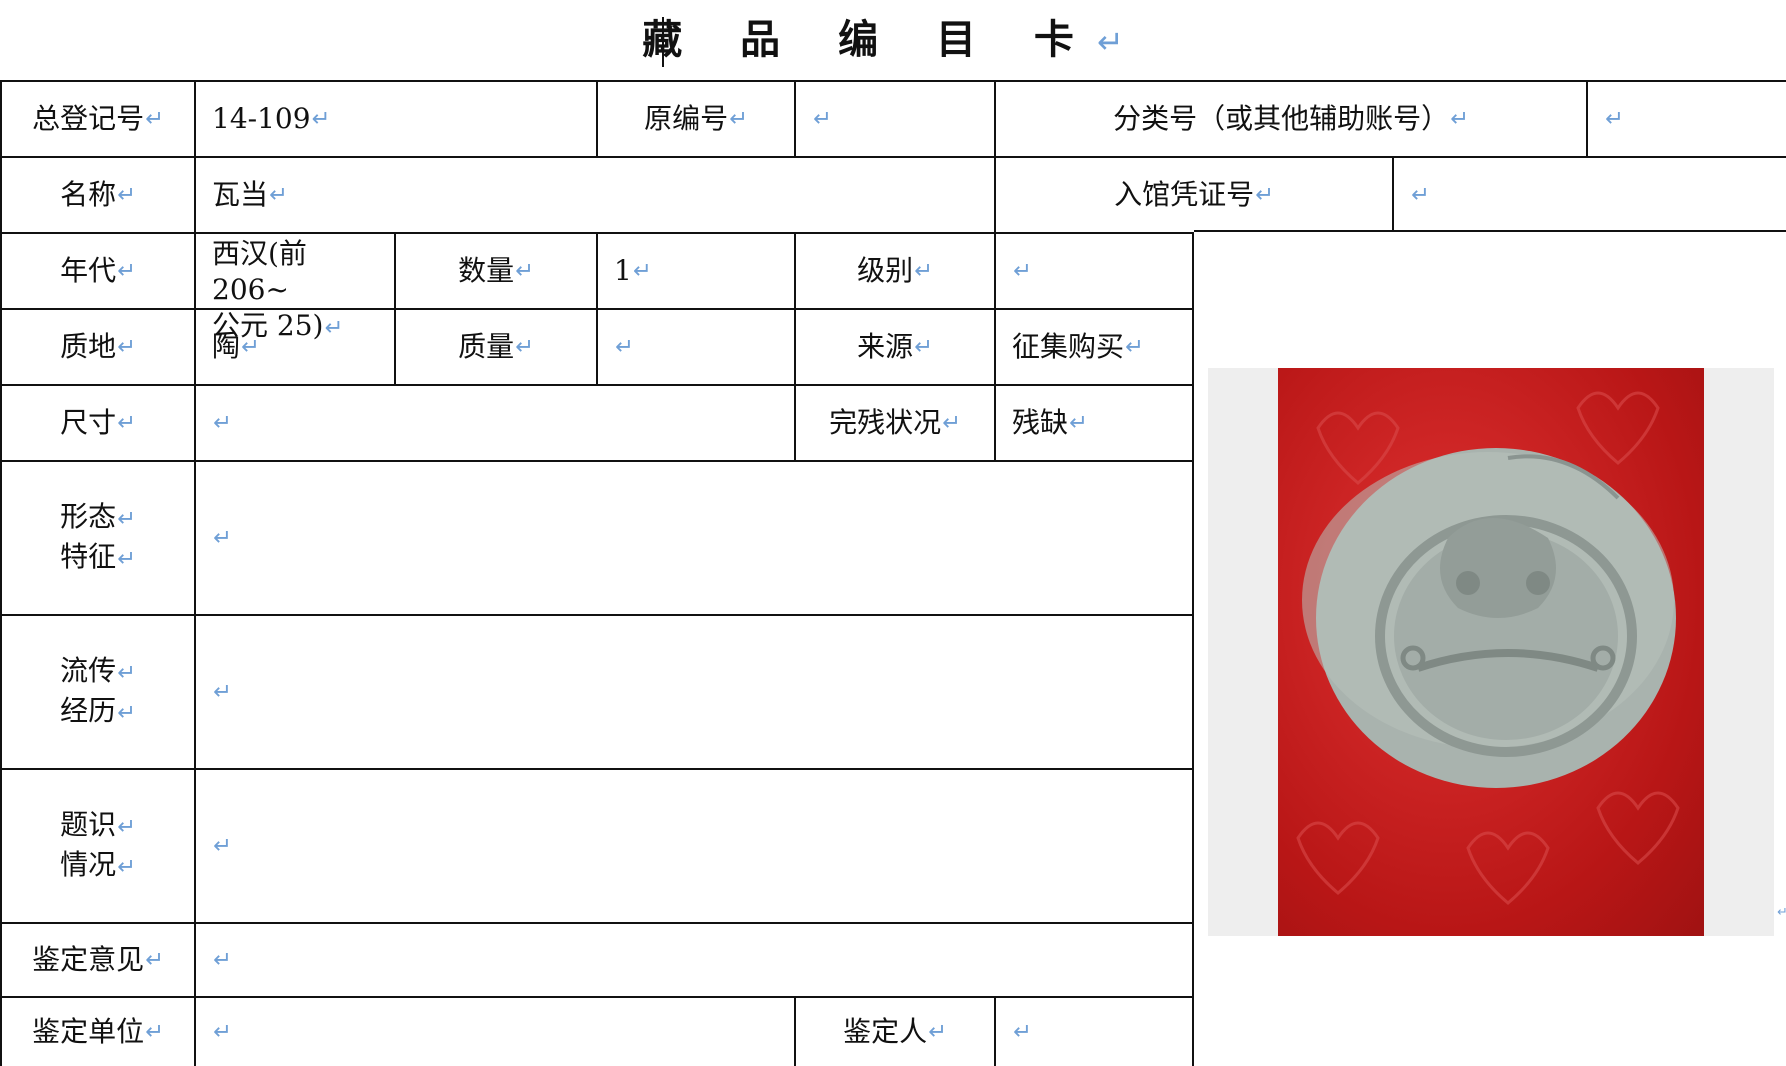 This screenshot has height=1066, width=1786. I want to click on roof-tile-end-image, so click(1488, 648).